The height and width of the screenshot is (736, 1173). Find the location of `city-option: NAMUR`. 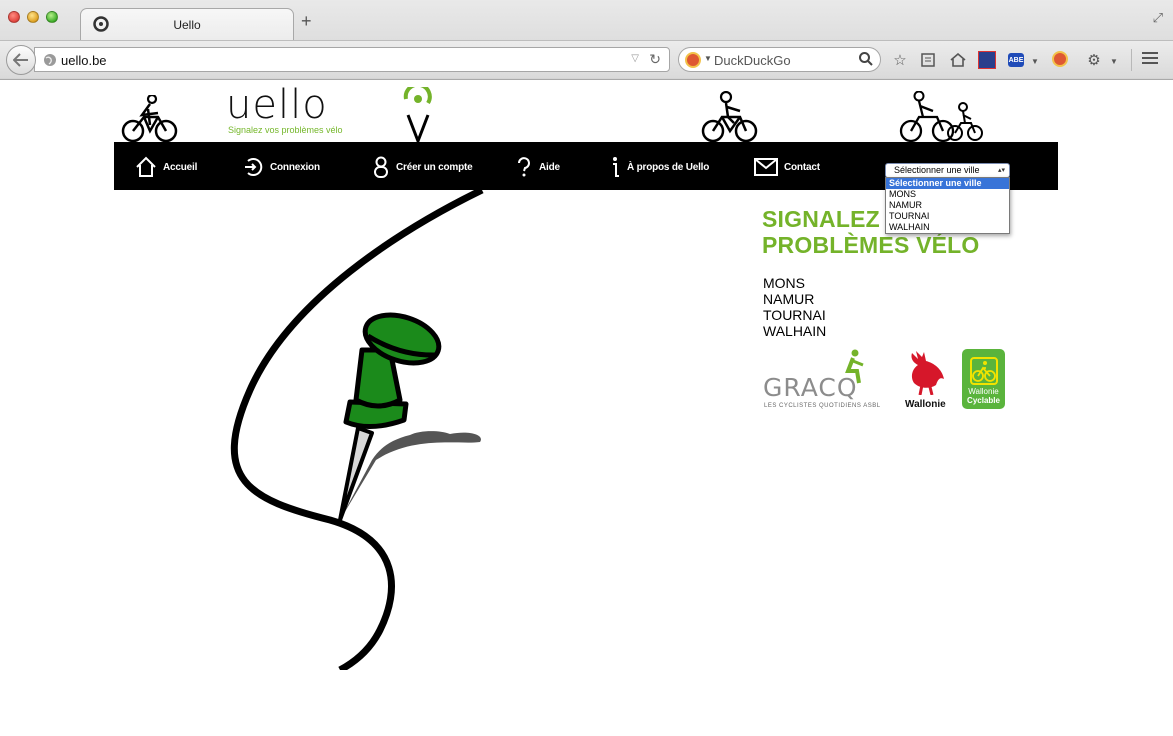

city-option: NAMUR is located at coordinates (947, 205).